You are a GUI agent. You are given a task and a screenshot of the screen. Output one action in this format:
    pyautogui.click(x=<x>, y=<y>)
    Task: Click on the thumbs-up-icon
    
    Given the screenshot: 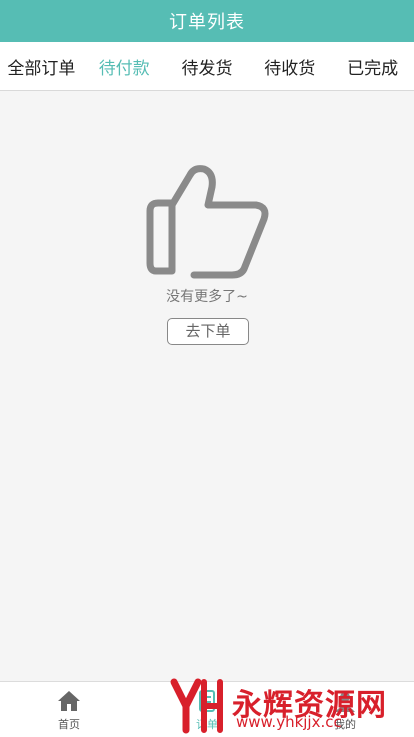 What is the action you would take?
    pyautogui.click(x=207, y=222)
    